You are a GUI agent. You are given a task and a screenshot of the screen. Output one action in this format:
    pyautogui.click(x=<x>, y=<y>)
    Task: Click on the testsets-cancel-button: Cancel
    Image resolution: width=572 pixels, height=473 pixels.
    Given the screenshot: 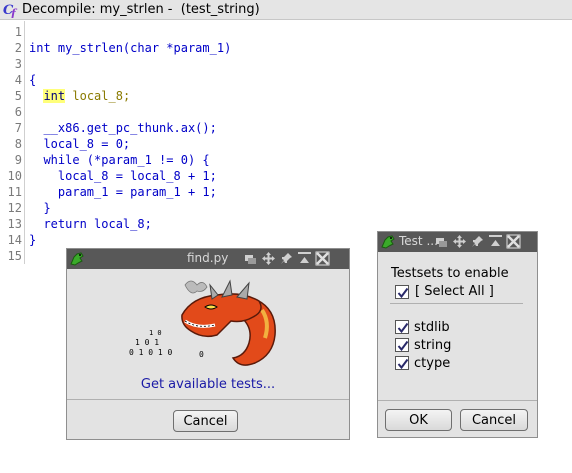 What is the action you would take?
    pyautogui.click(x=494, y=420)
    